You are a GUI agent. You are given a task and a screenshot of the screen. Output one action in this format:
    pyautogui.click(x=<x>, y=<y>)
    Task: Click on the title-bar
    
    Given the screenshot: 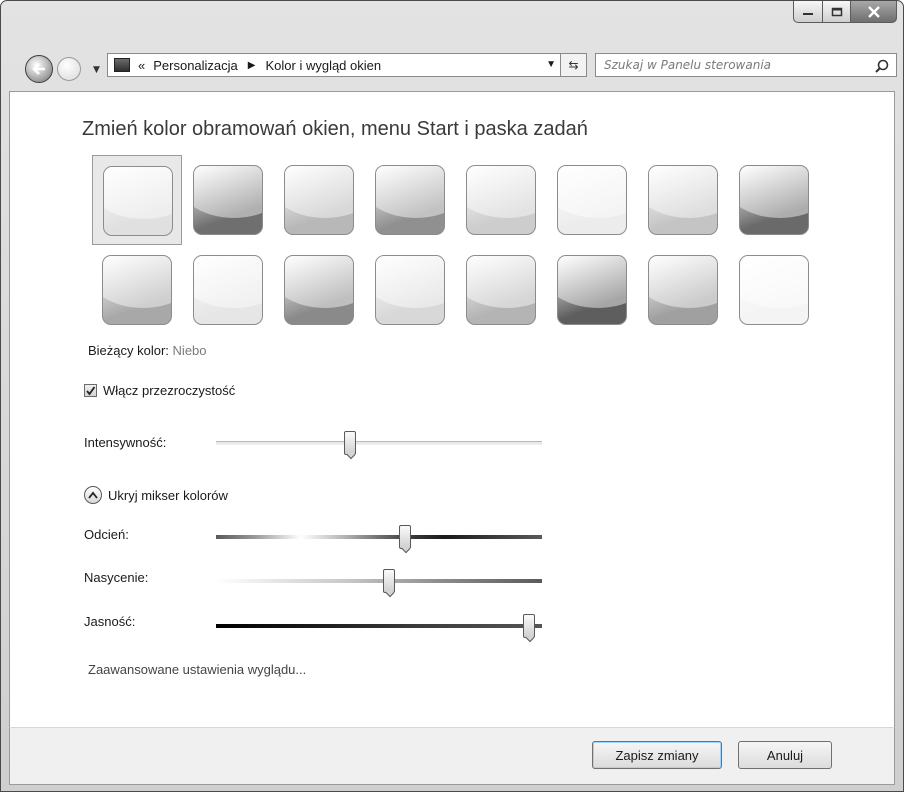 What is the action you would take?
    pyautogui.click(x=452, y=19)
    